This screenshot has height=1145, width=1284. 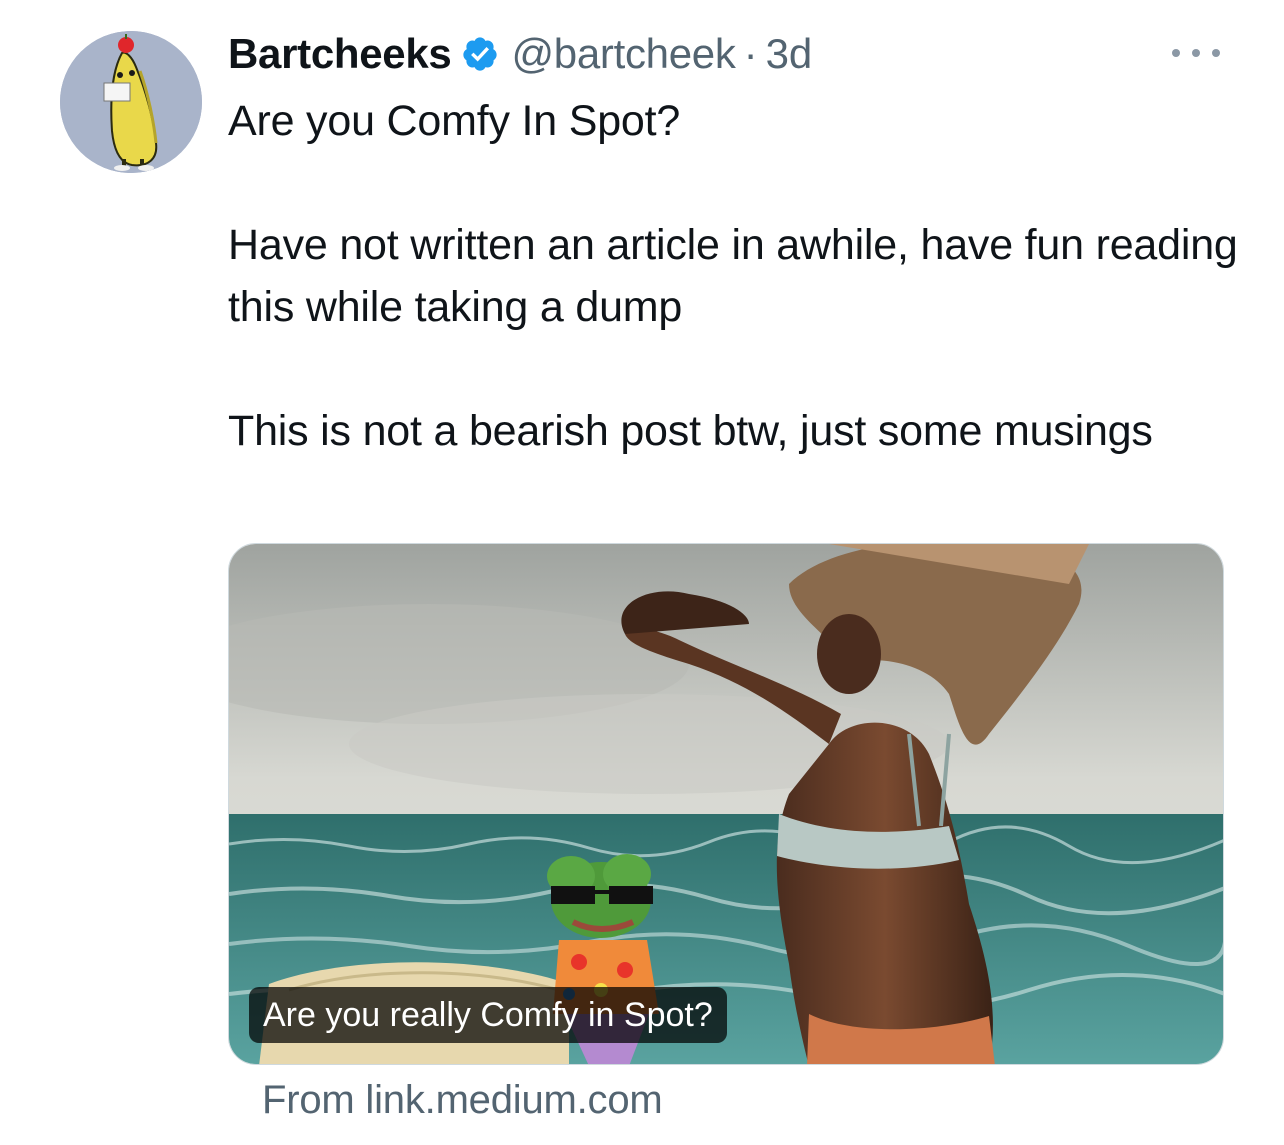 I want to click on card-title: Are you really Comfy in Spot?, so click(x=488, y=1015).